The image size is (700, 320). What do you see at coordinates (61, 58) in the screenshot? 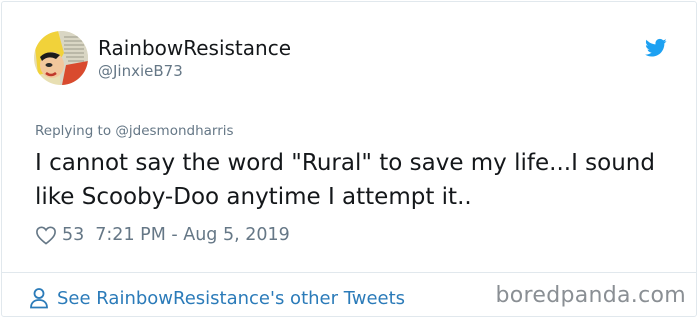
I see `avatar` at bounding box center [61, 58].